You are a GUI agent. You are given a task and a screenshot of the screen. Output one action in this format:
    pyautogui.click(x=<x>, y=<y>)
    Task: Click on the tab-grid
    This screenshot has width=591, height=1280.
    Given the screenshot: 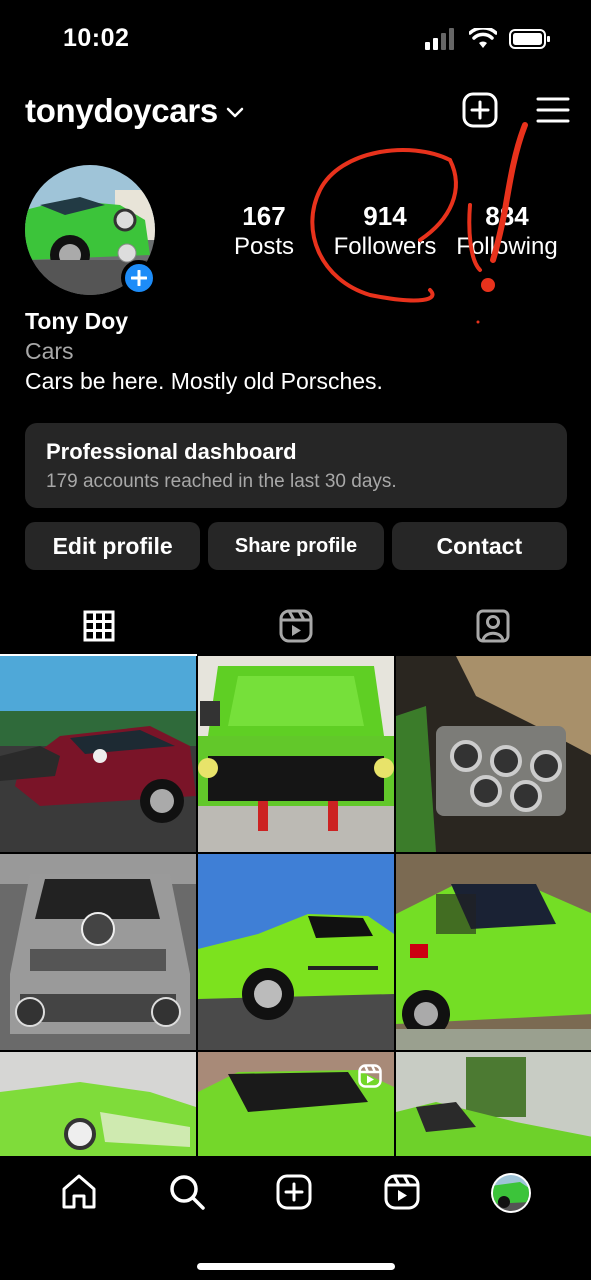 What is the action you would take?
    pyautogui.click(x=98, y=626)
    